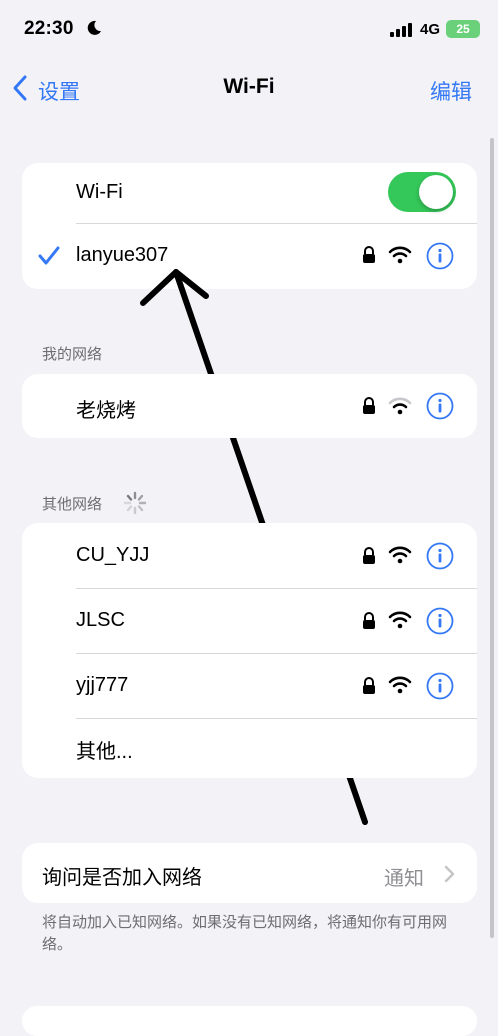  Describe the element at coordinates (122, 255) in the screenshot. I see `network-name: lanyue307` at that location.